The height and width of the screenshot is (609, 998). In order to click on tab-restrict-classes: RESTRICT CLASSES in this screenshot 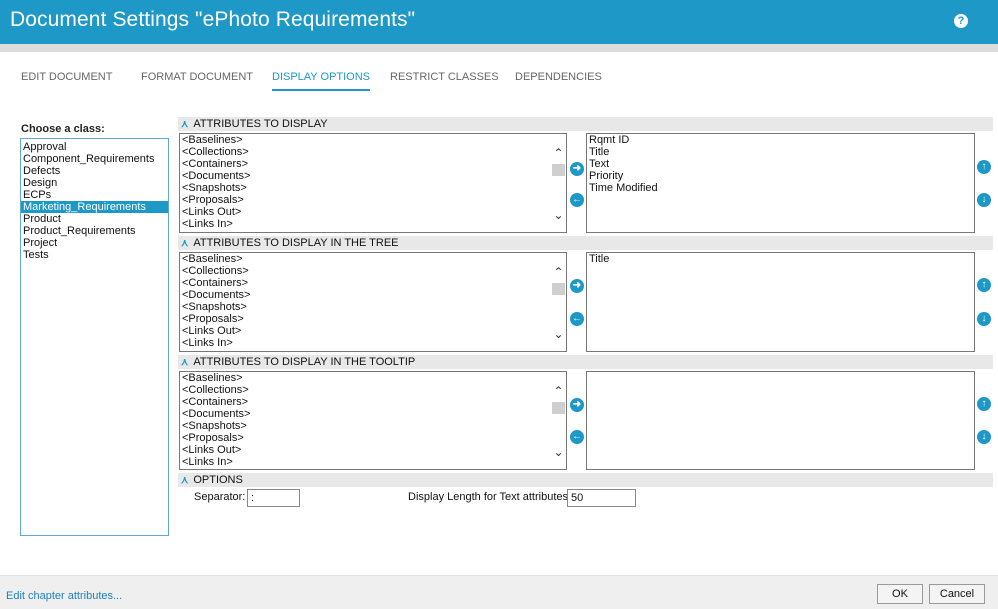, I will do `click(444, 80)`.